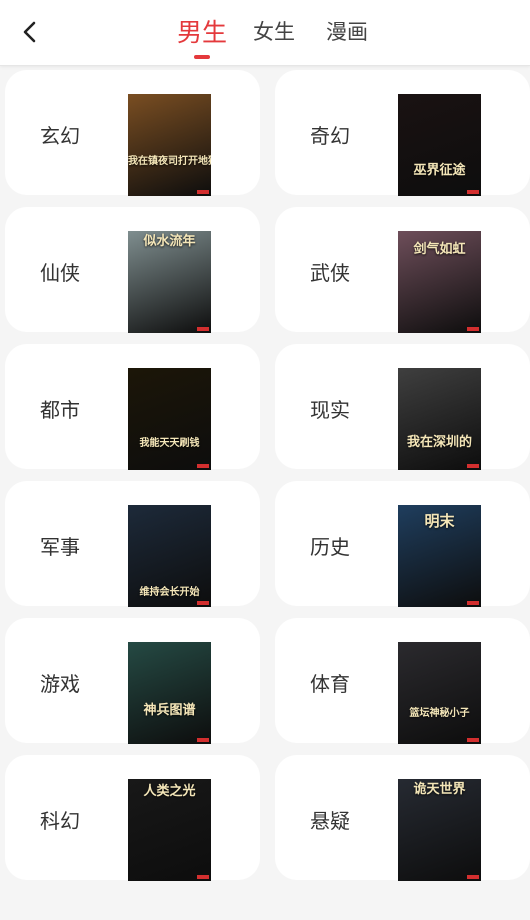 This screenshot has width=530, height=920. What do you see at coordinates (439, 556) in the screenshot?
I see `book-cover: 明末` at bounding box center [439, 556].